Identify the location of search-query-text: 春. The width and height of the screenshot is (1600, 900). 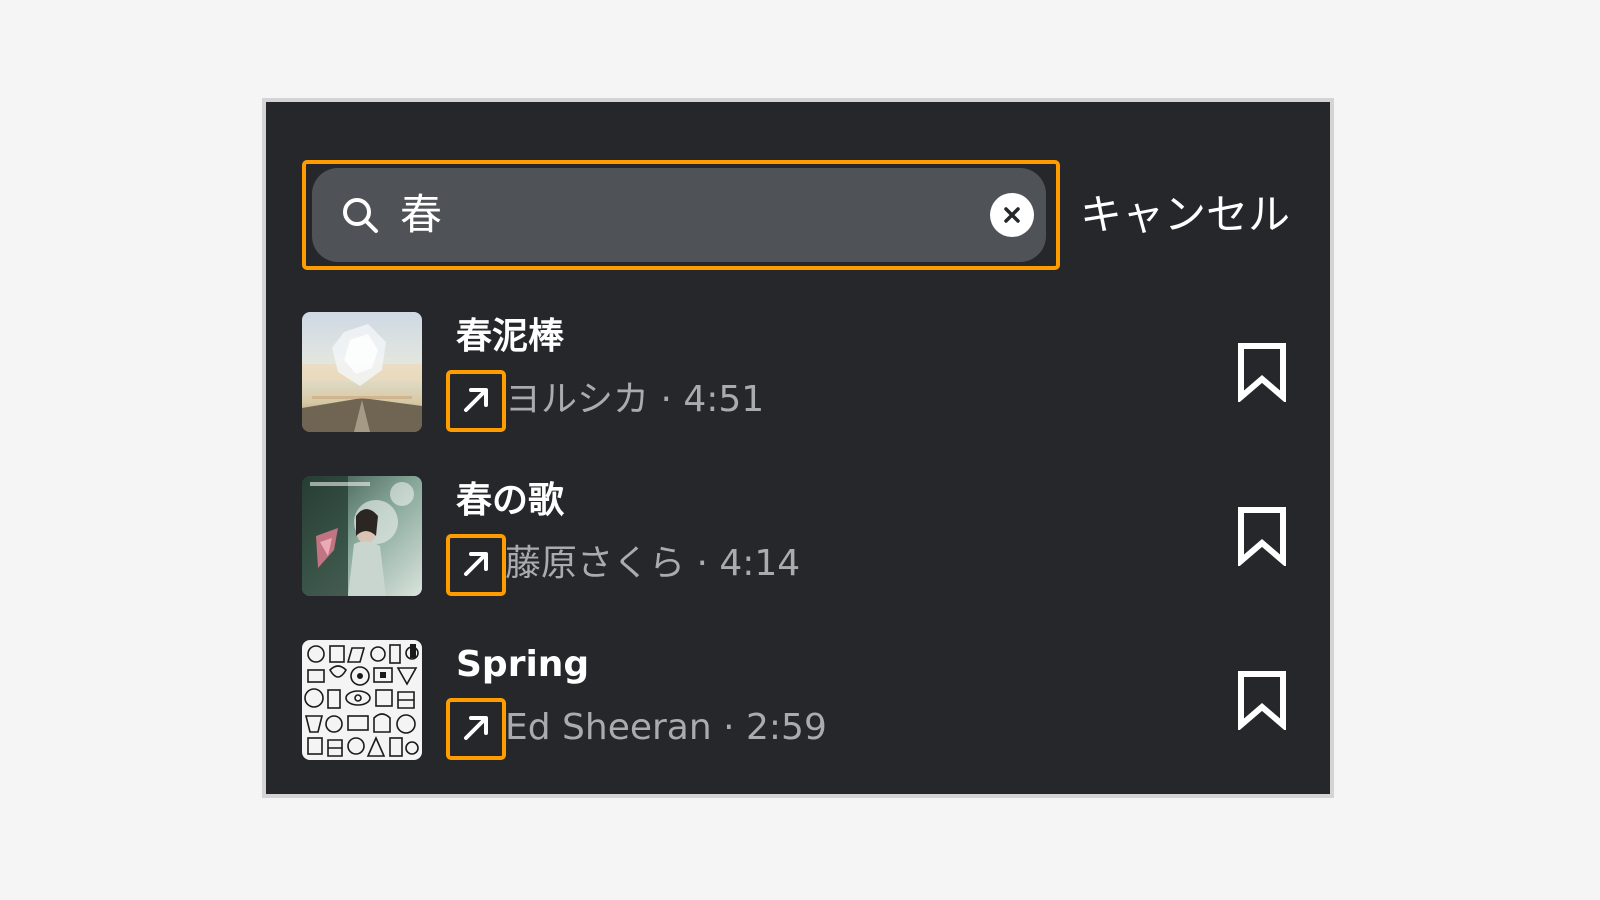
(421, 215).